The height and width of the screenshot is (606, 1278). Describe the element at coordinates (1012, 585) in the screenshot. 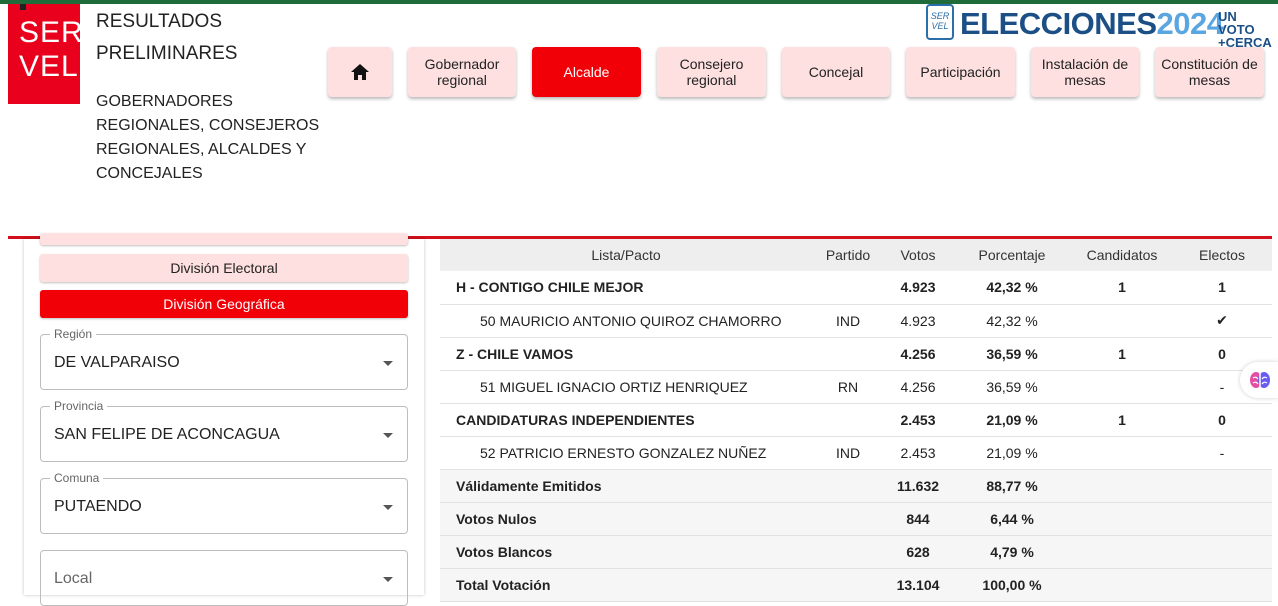

I see `cell-porcentaje: 100,00 %` at that location.